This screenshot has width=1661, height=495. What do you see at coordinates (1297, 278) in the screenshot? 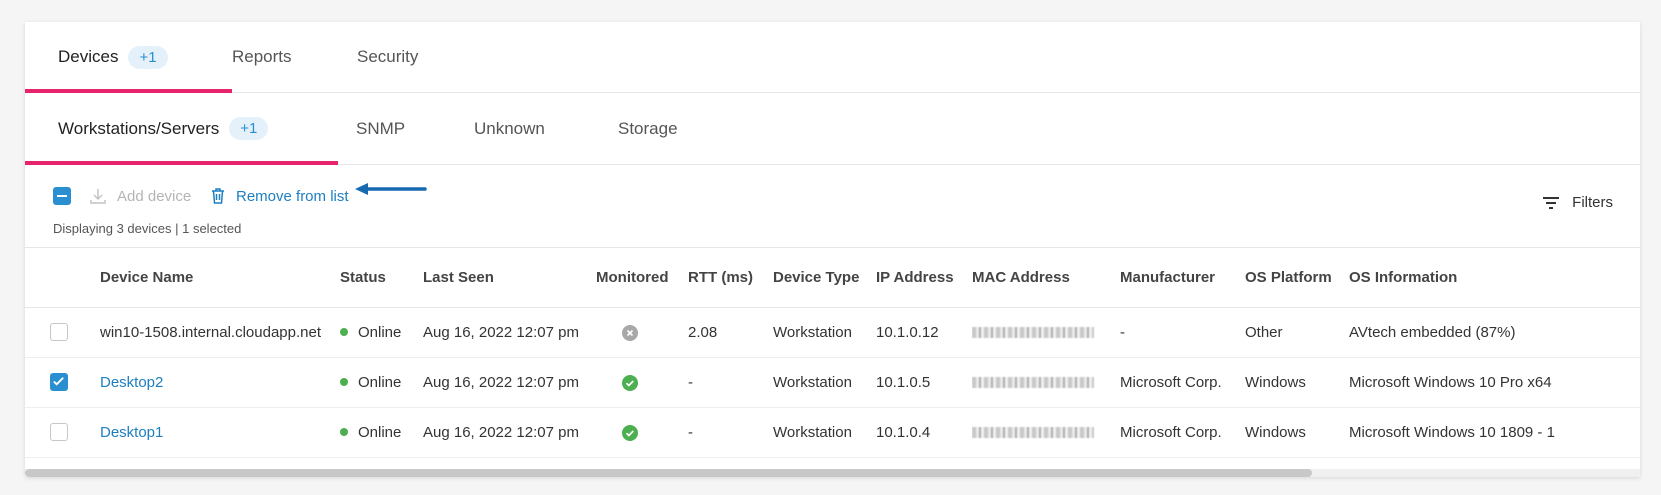
I see `col-os-platform: OS Platform` at bounding box center [1297, 278].